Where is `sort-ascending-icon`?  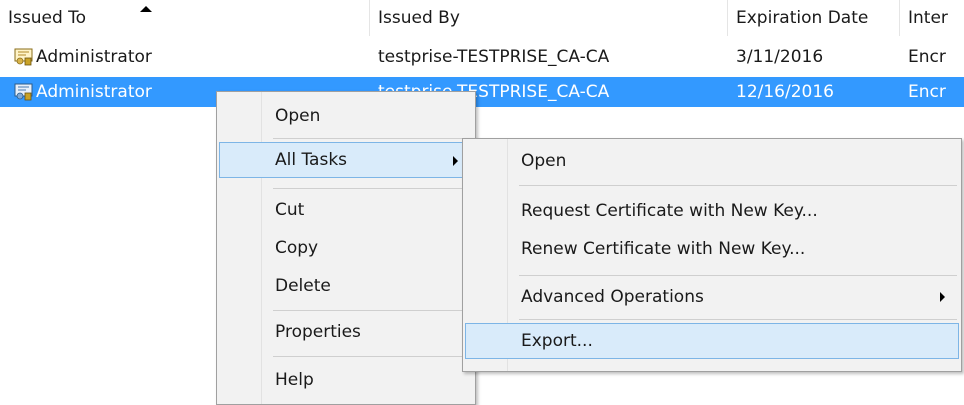
sort-ascending-icon is located at coordinates (146, 9).